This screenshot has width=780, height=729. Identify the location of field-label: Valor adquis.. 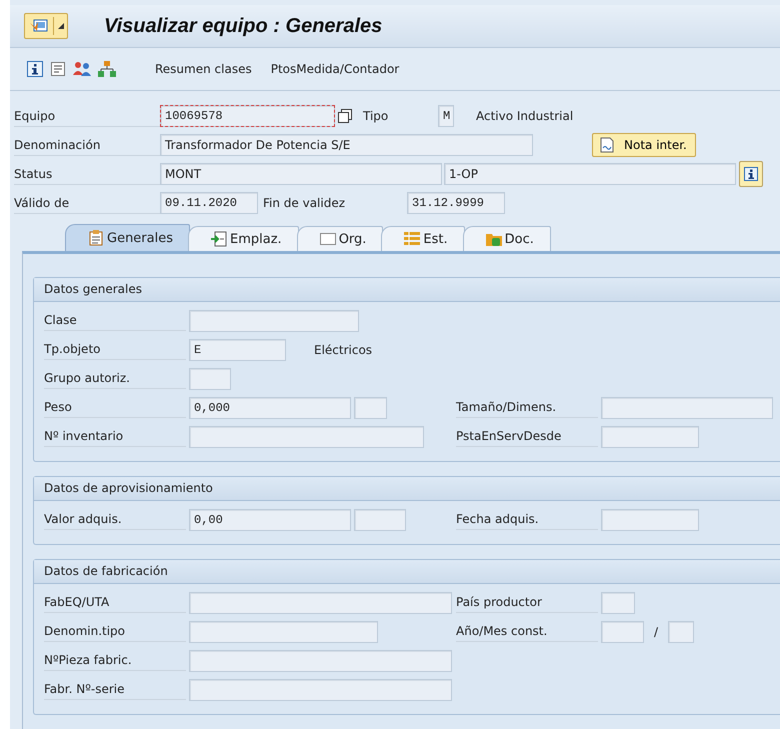
(115, 519).